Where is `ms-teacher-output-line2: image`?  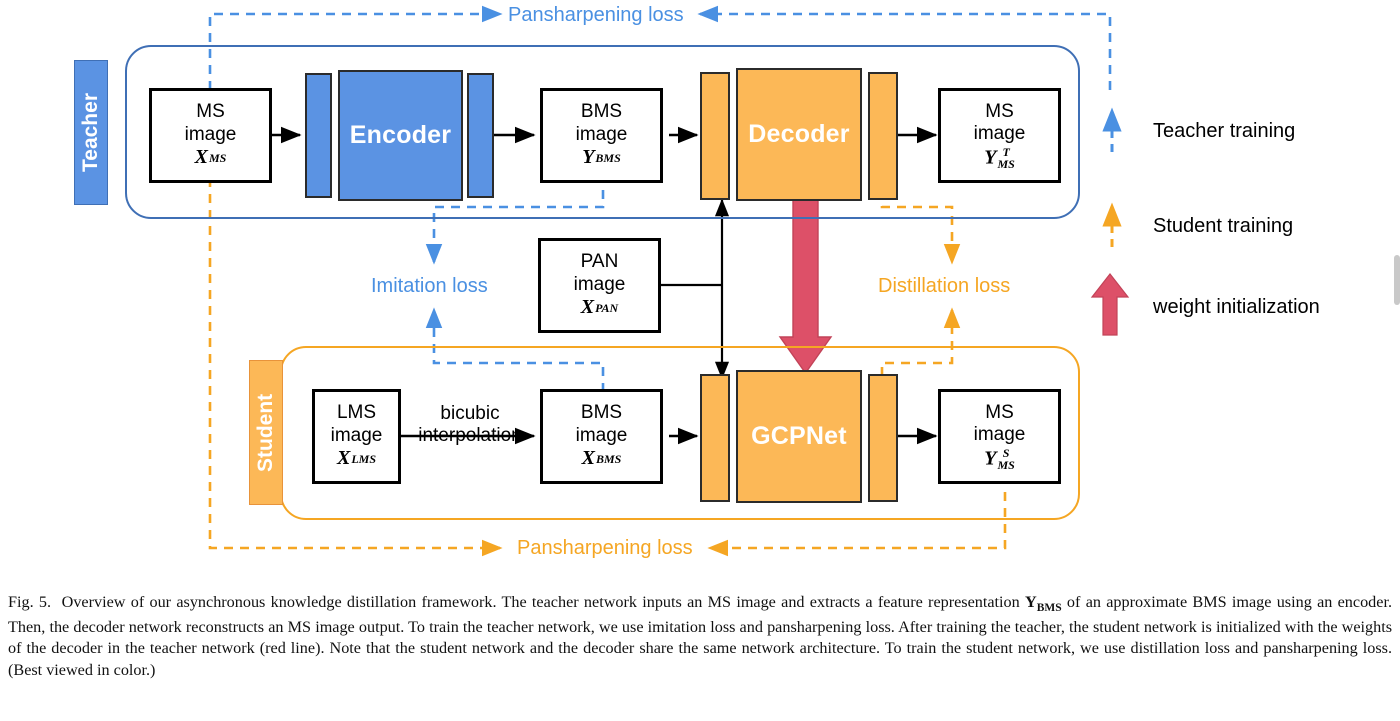 ms-teacher-output-line2: image is located at coordinates (999, 134).